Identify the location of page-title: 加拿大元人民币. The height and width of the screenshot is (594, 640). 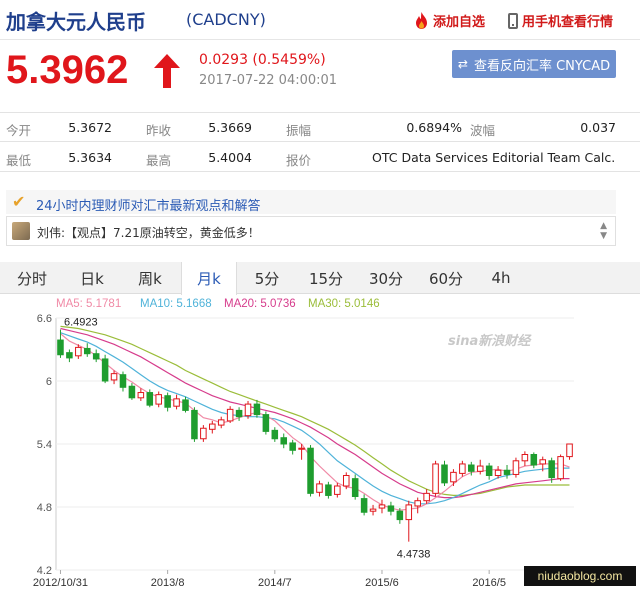
(76, 22).